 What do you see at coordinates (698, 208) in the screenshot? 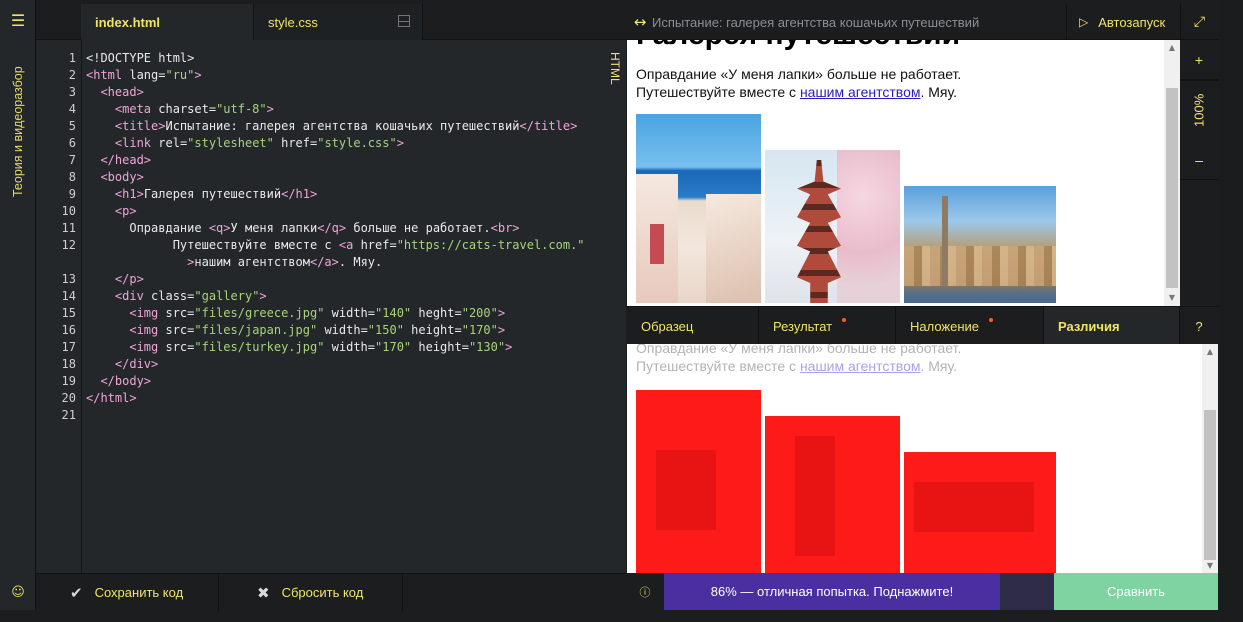
I see `greece-image` at bounding box center [698, 208].